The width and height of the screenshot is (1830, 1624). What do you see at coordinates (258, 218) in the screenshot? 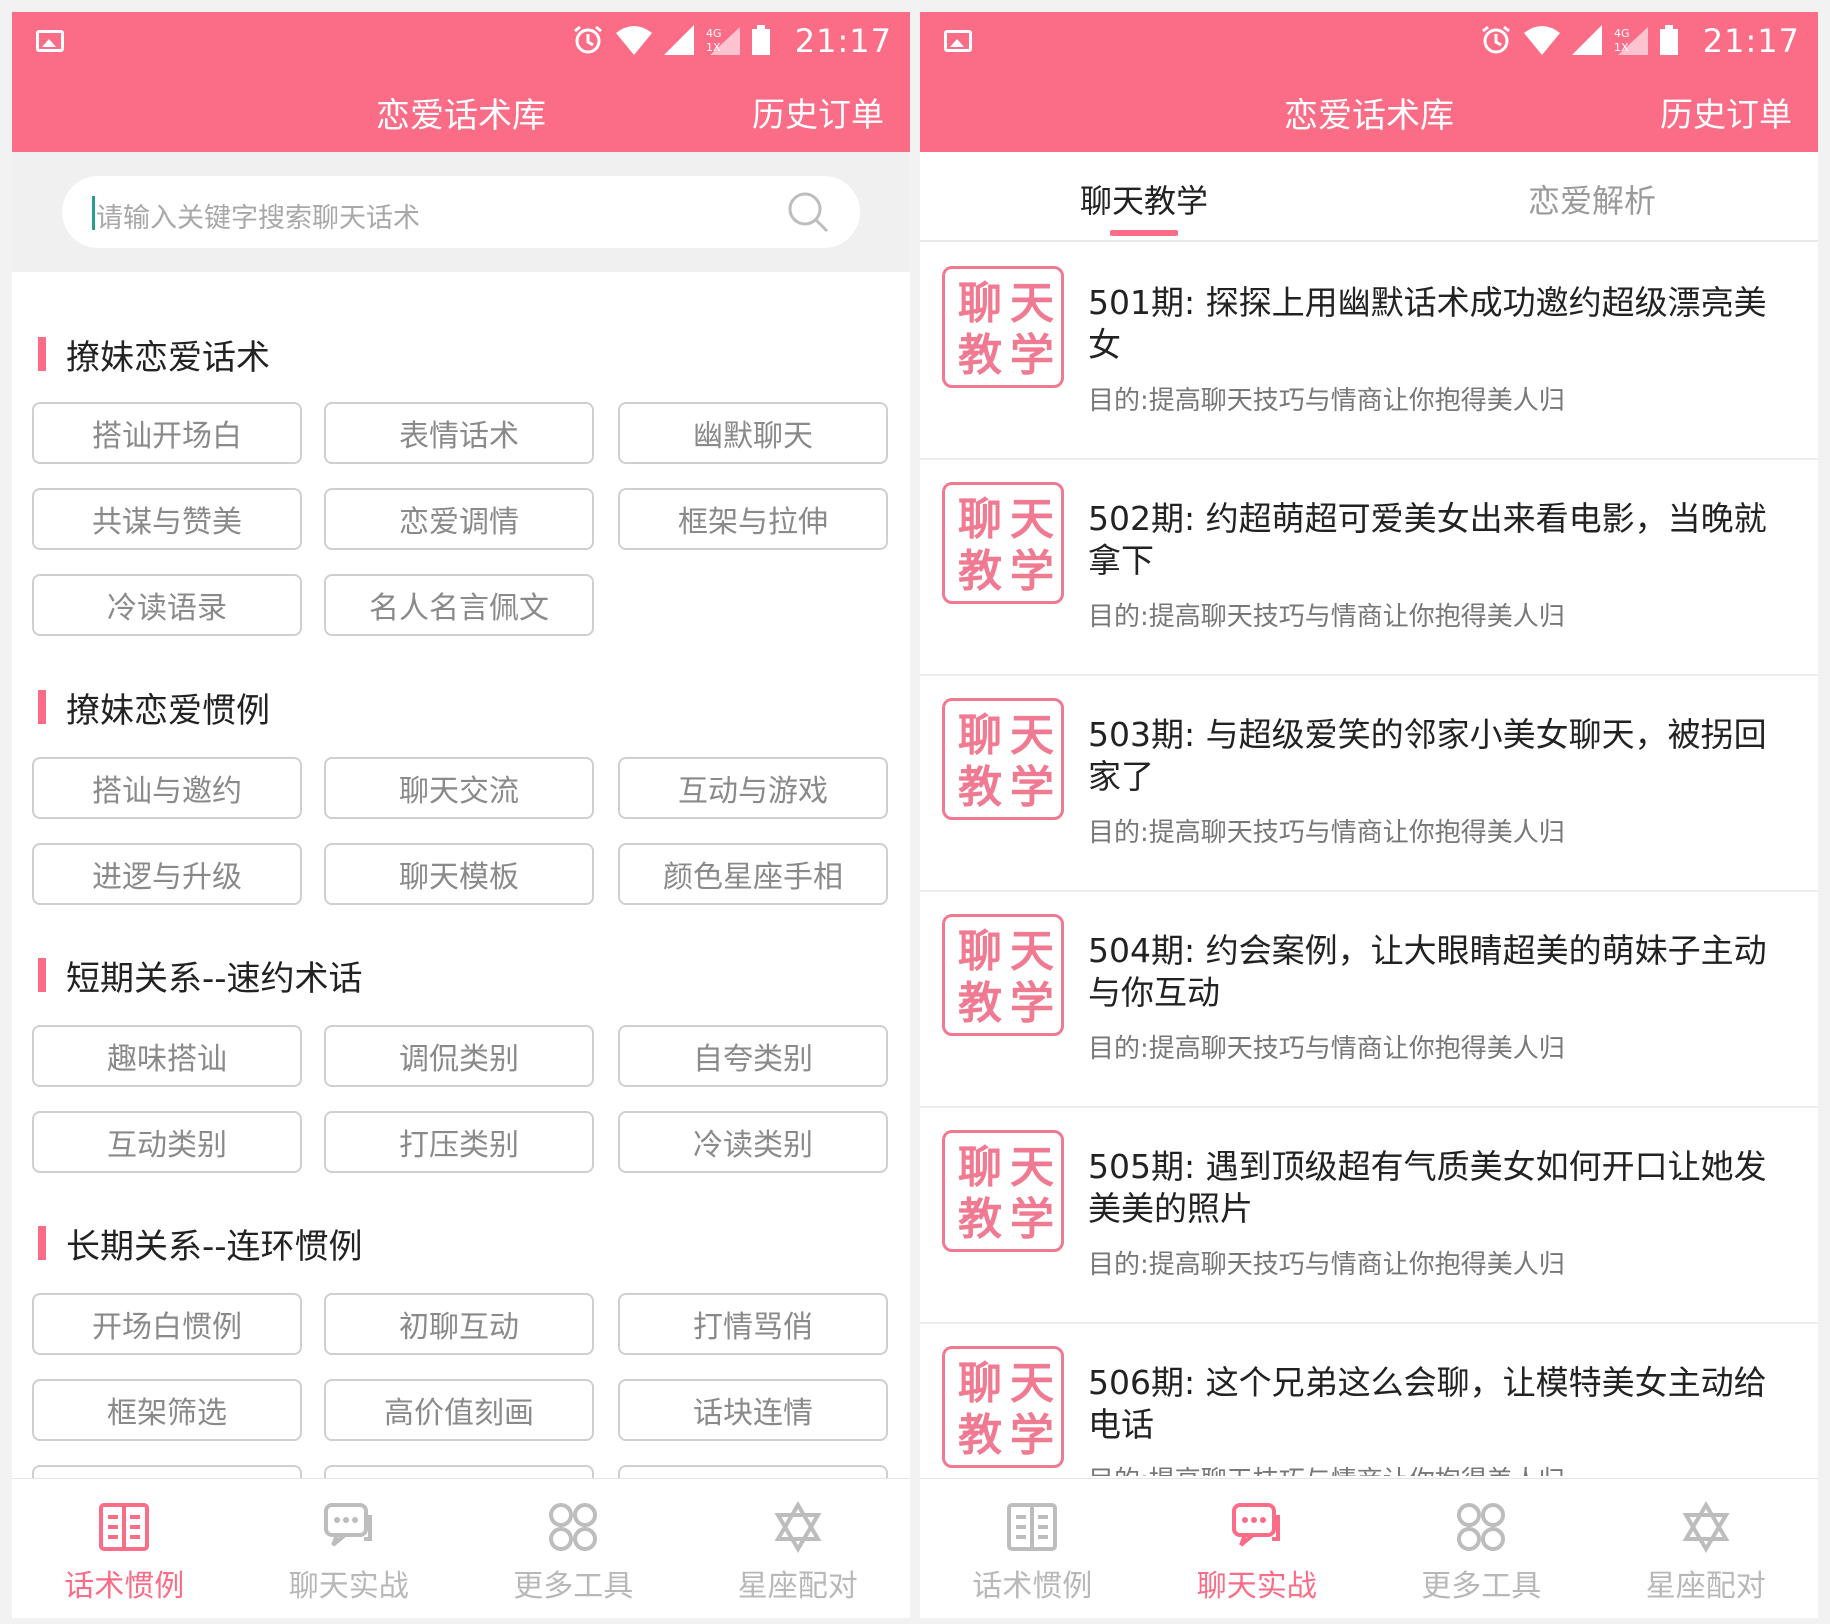
I see `search-placeholder: 请输入关键字搜索聊天话术` at bounding box center [258, 218].